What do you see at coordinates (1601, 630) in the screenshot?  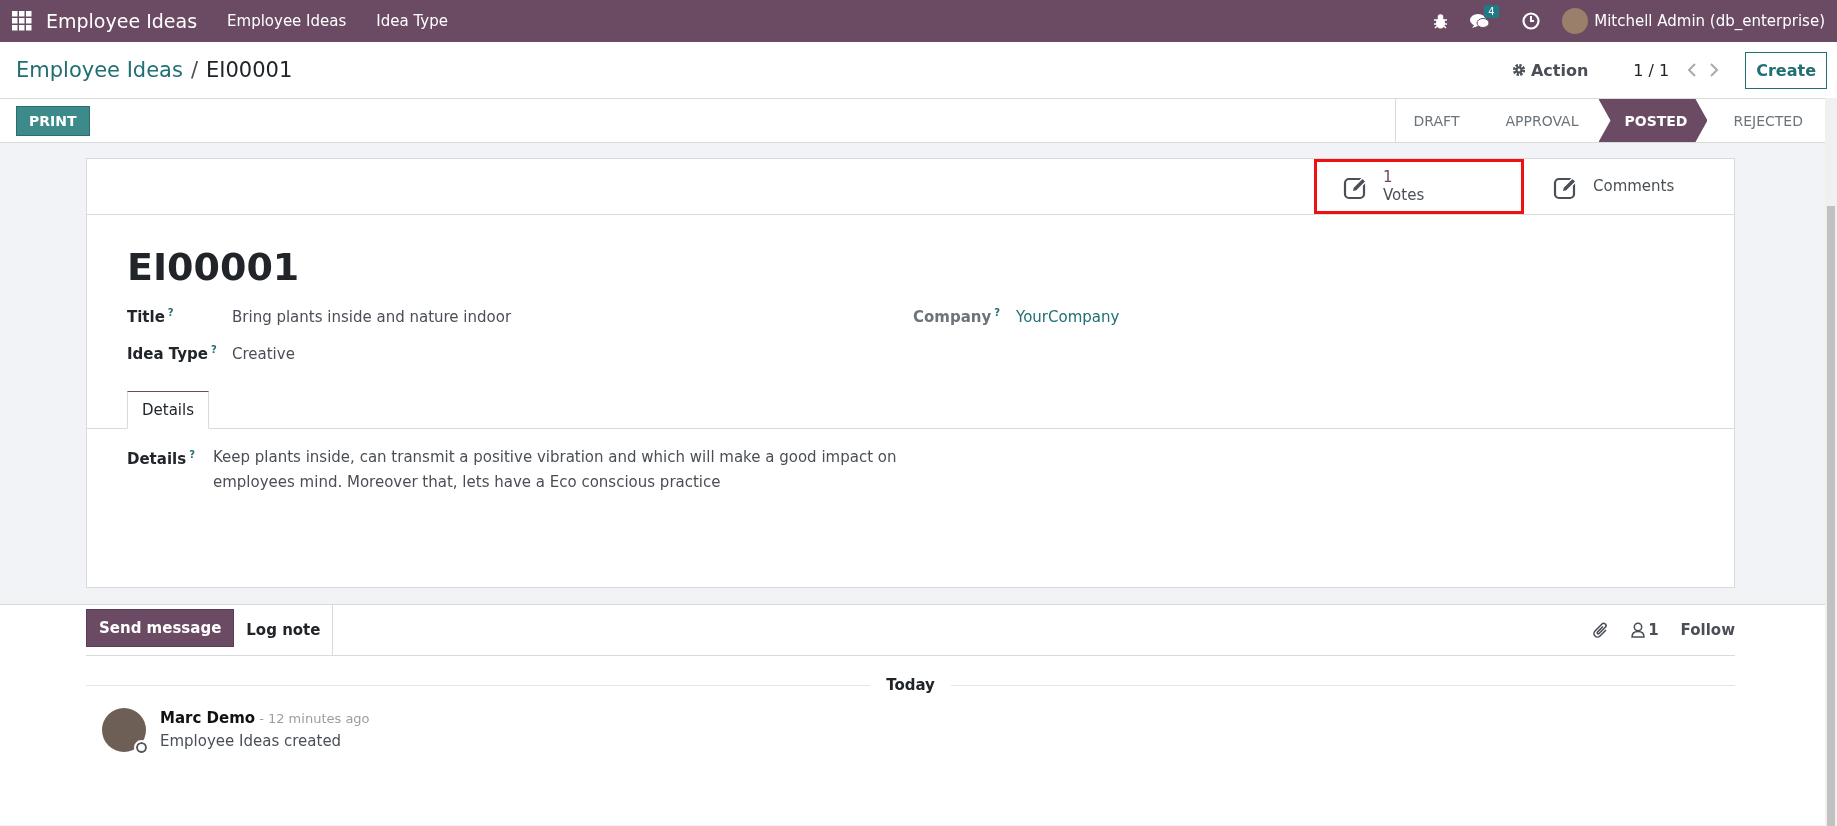 I see `paperclip-icon` at bounding box center [1601, 630].